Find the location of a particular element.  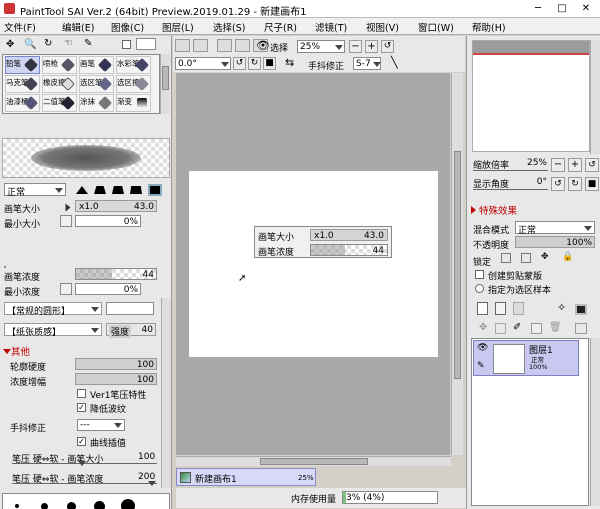

tip-shape-square-icon is located at coordinates (155, 190).